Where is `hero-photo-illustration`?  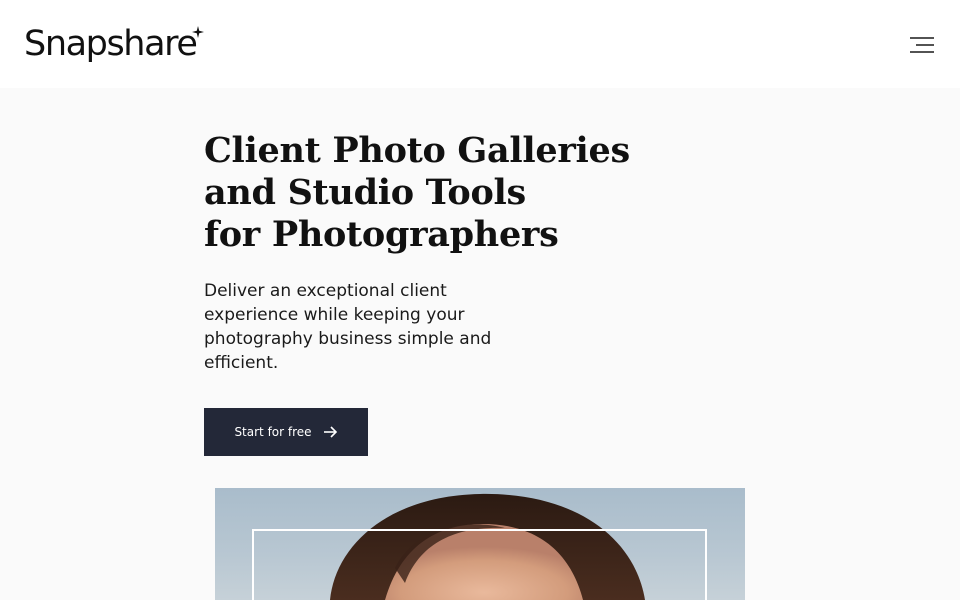 hero-photo-illustration is located at coordinates (479, 546).